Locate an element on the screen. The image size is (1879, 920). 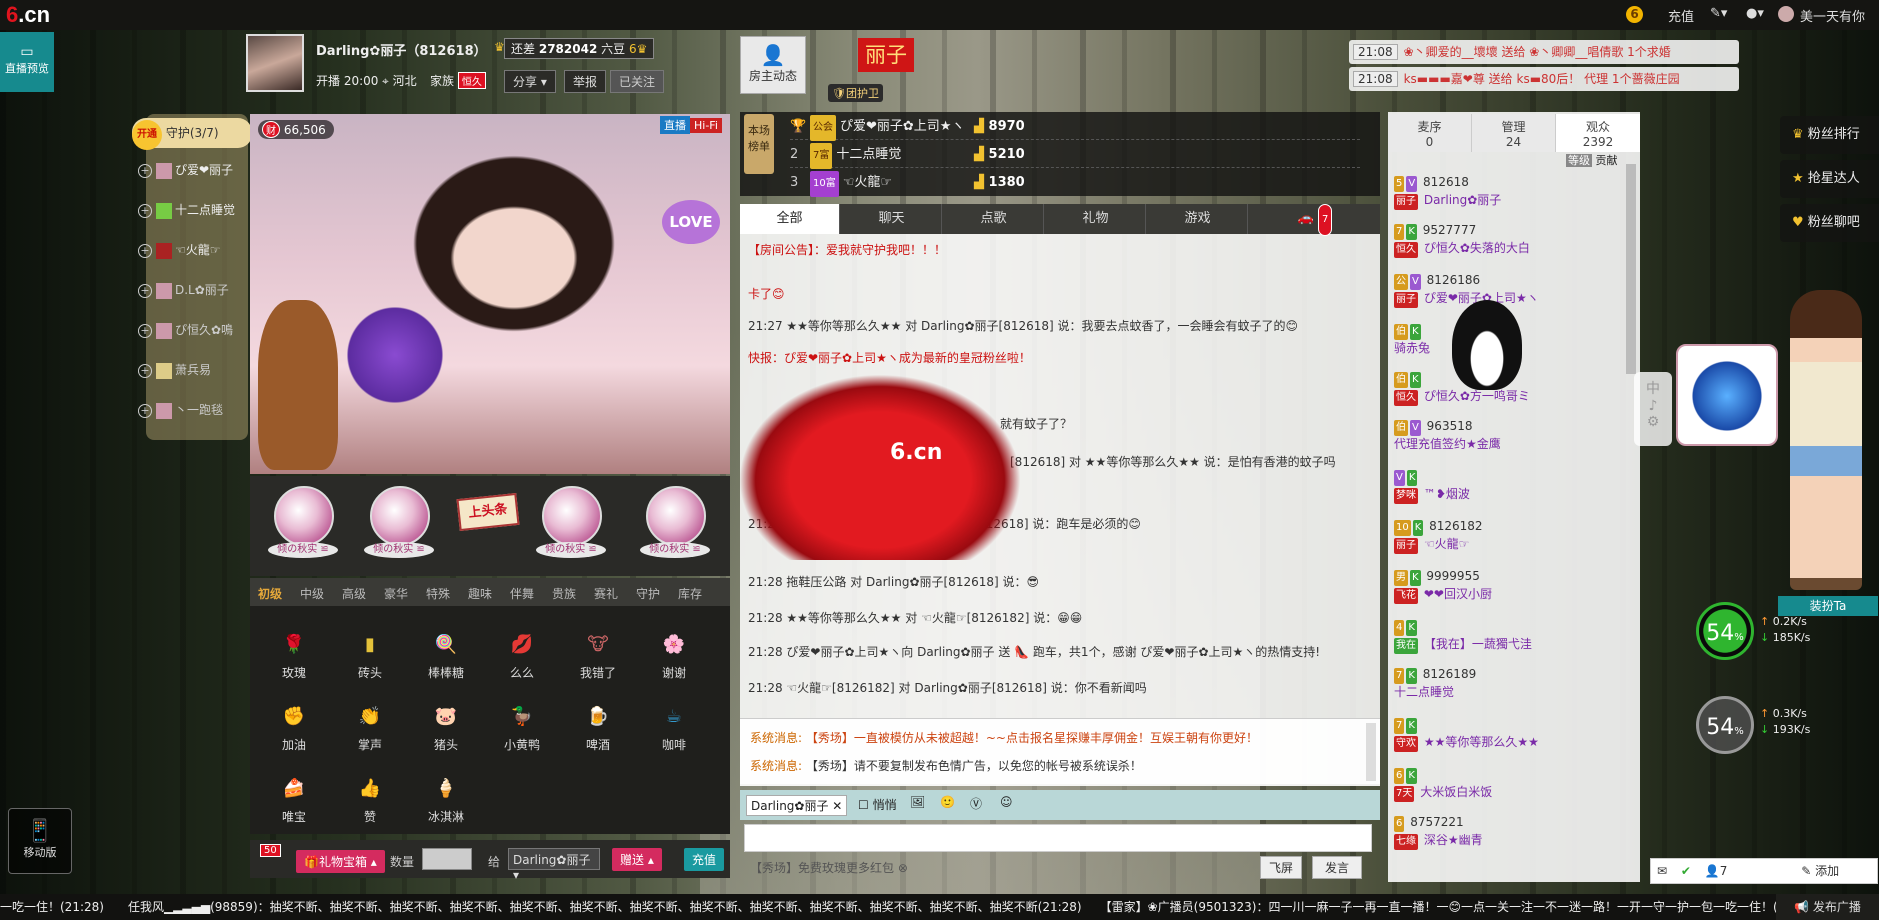
recipient-select: Darling✿丽子 ▾ is located at coordinates (554, 865).